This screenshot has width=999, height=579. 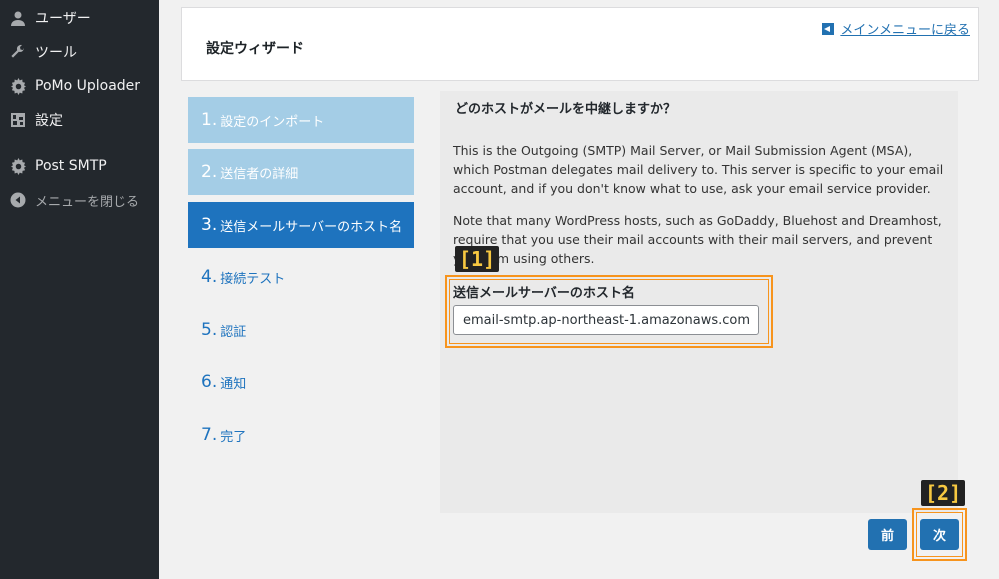 What do you see at coordinates (905, 30) in the screenshot?
I see `back-link-label: メインメニューに戻る` at bounding box center [905, 30].